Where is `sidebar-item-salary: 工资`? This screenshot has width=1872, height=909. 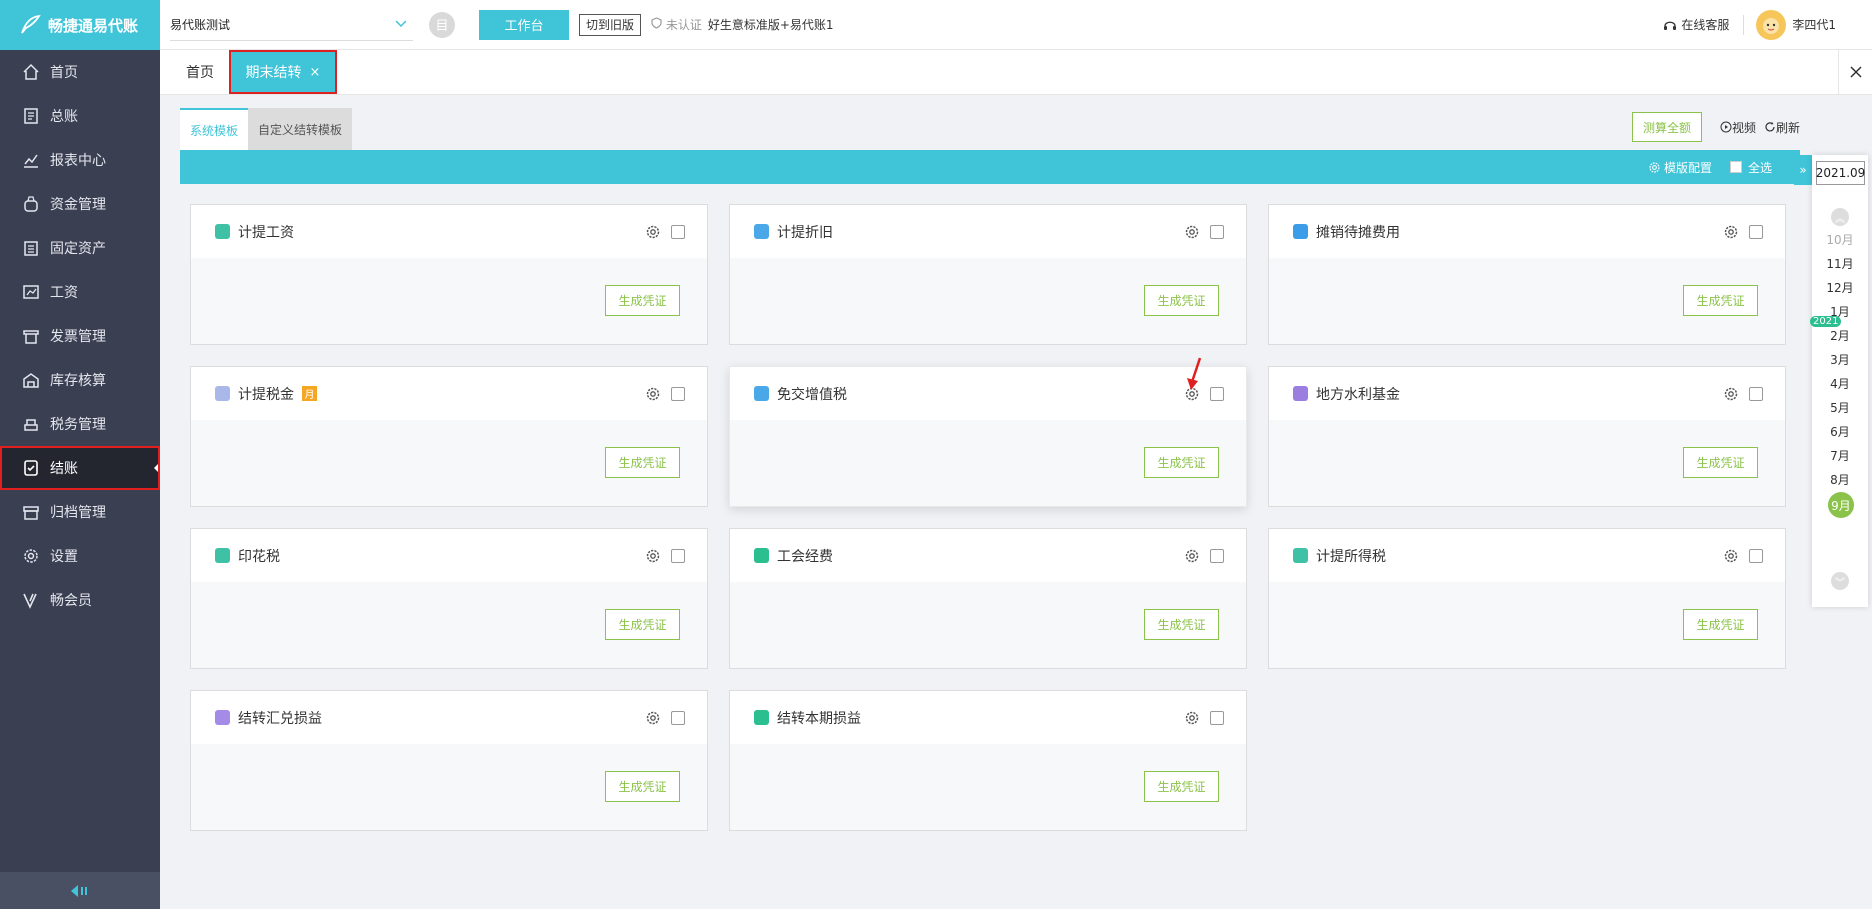 sidebar-item-salary: 工资 is located at coordinates (80, 292).